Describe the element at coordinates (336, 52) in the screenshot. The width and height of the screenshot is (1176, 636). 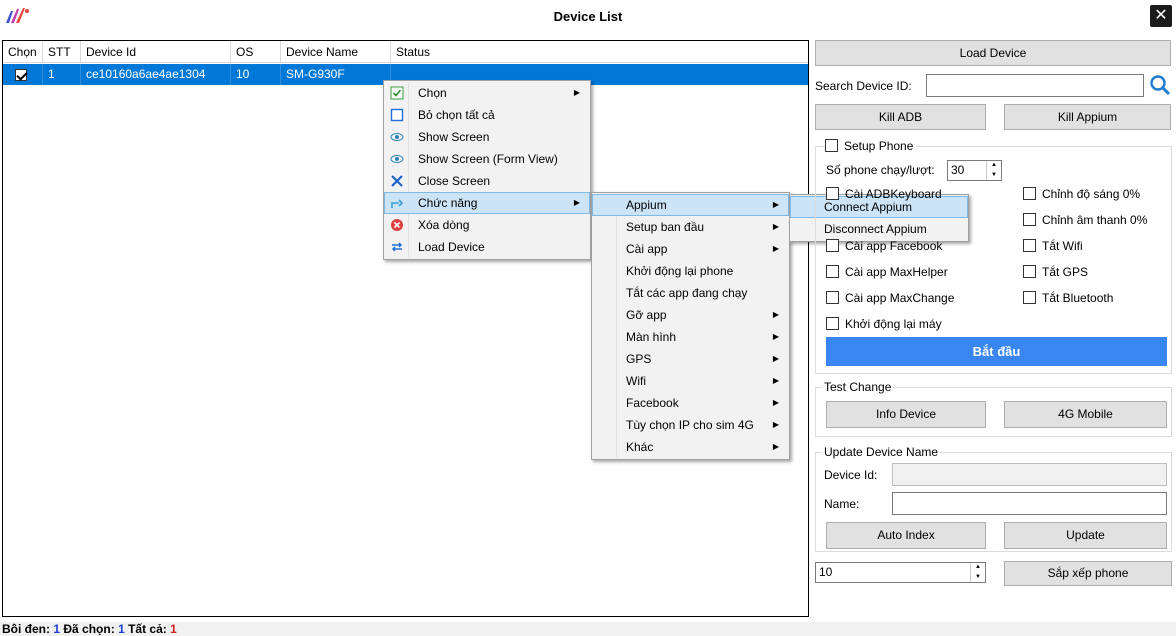
I see `column-header-device-name: Device Name` at that location.